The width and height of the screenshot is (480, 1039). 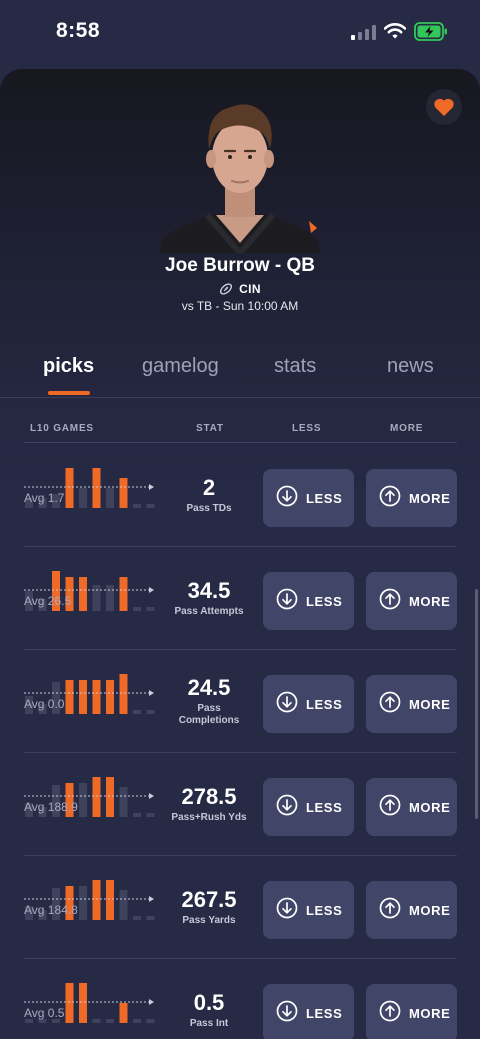 What do you see at coordinates (240, 306) in the screenshot?
I see `matchup: vs TB - Sun 10:00 AM` at bounding box center [240, 306].